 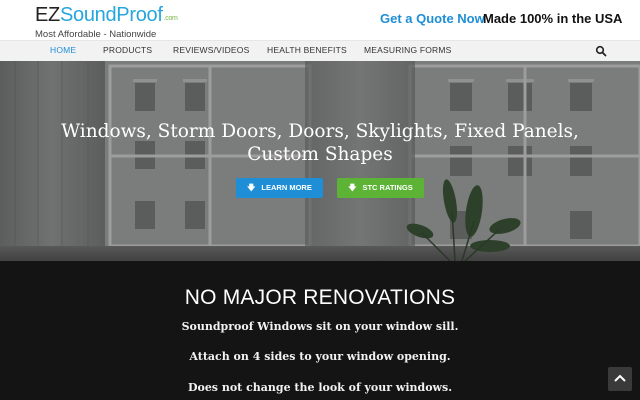 I want to click on search-icon, so click(x=601, y=51).